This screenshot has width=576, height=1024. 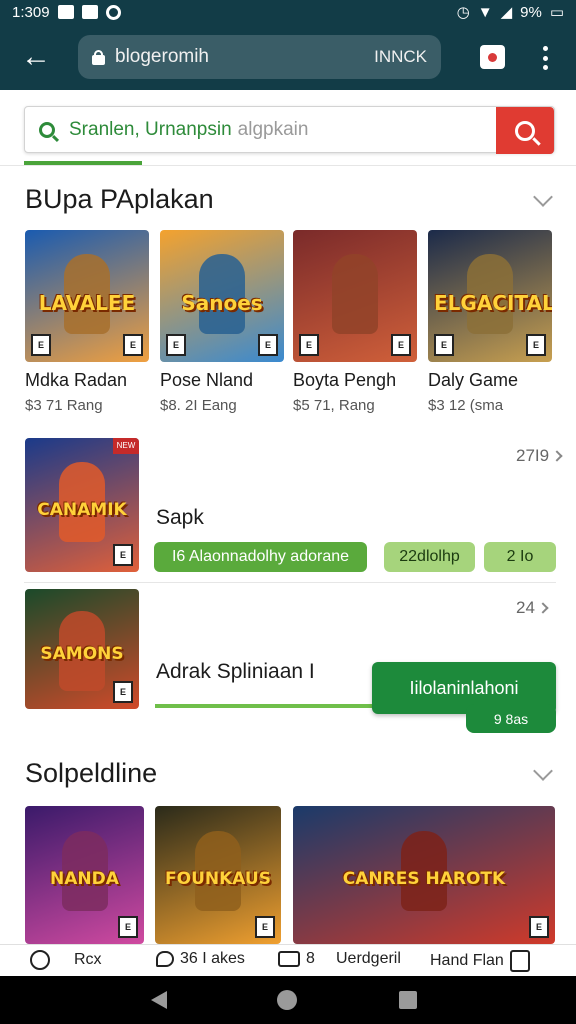 I want to click on system-back-icon, so click(x=159, y=1000).